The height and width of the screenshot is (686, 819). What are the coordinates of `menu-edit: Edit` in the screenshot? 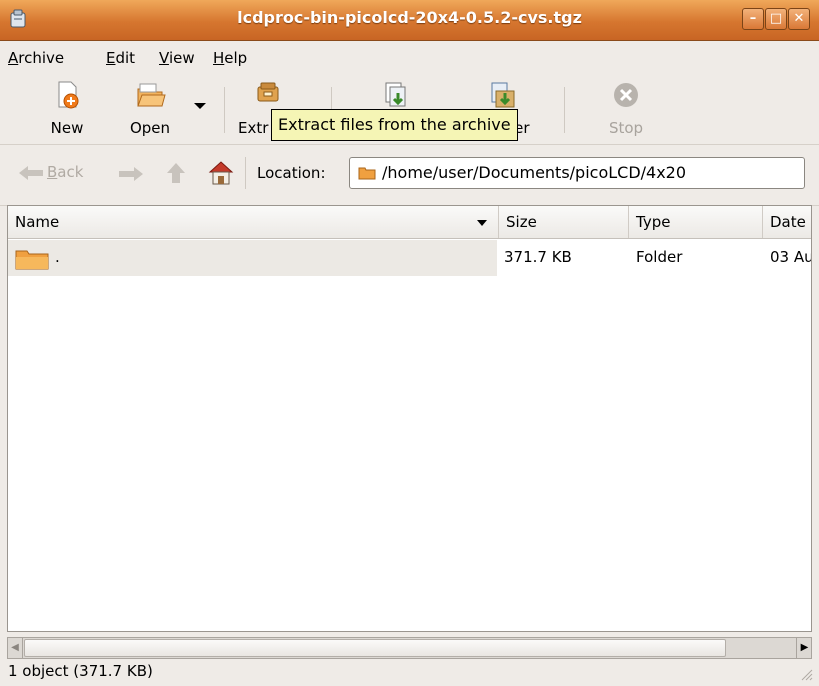 It's located at (120, 58).